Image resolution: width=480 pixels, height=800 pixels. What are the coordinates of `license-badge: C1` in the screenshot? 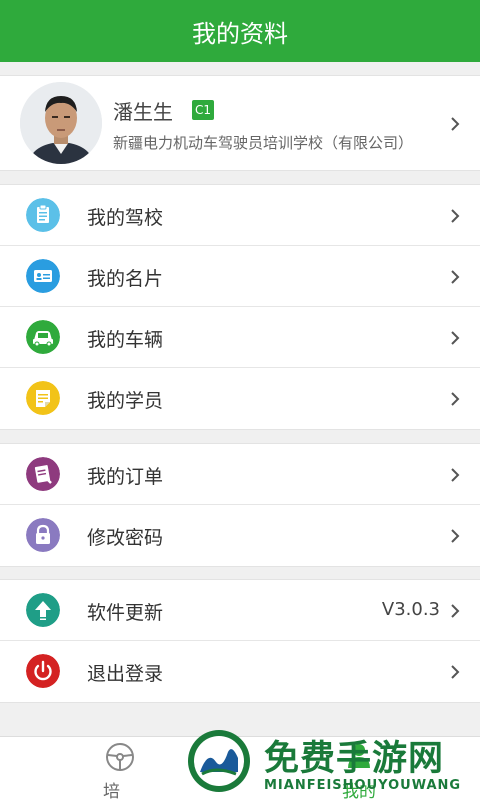 It's located at (203, 110).